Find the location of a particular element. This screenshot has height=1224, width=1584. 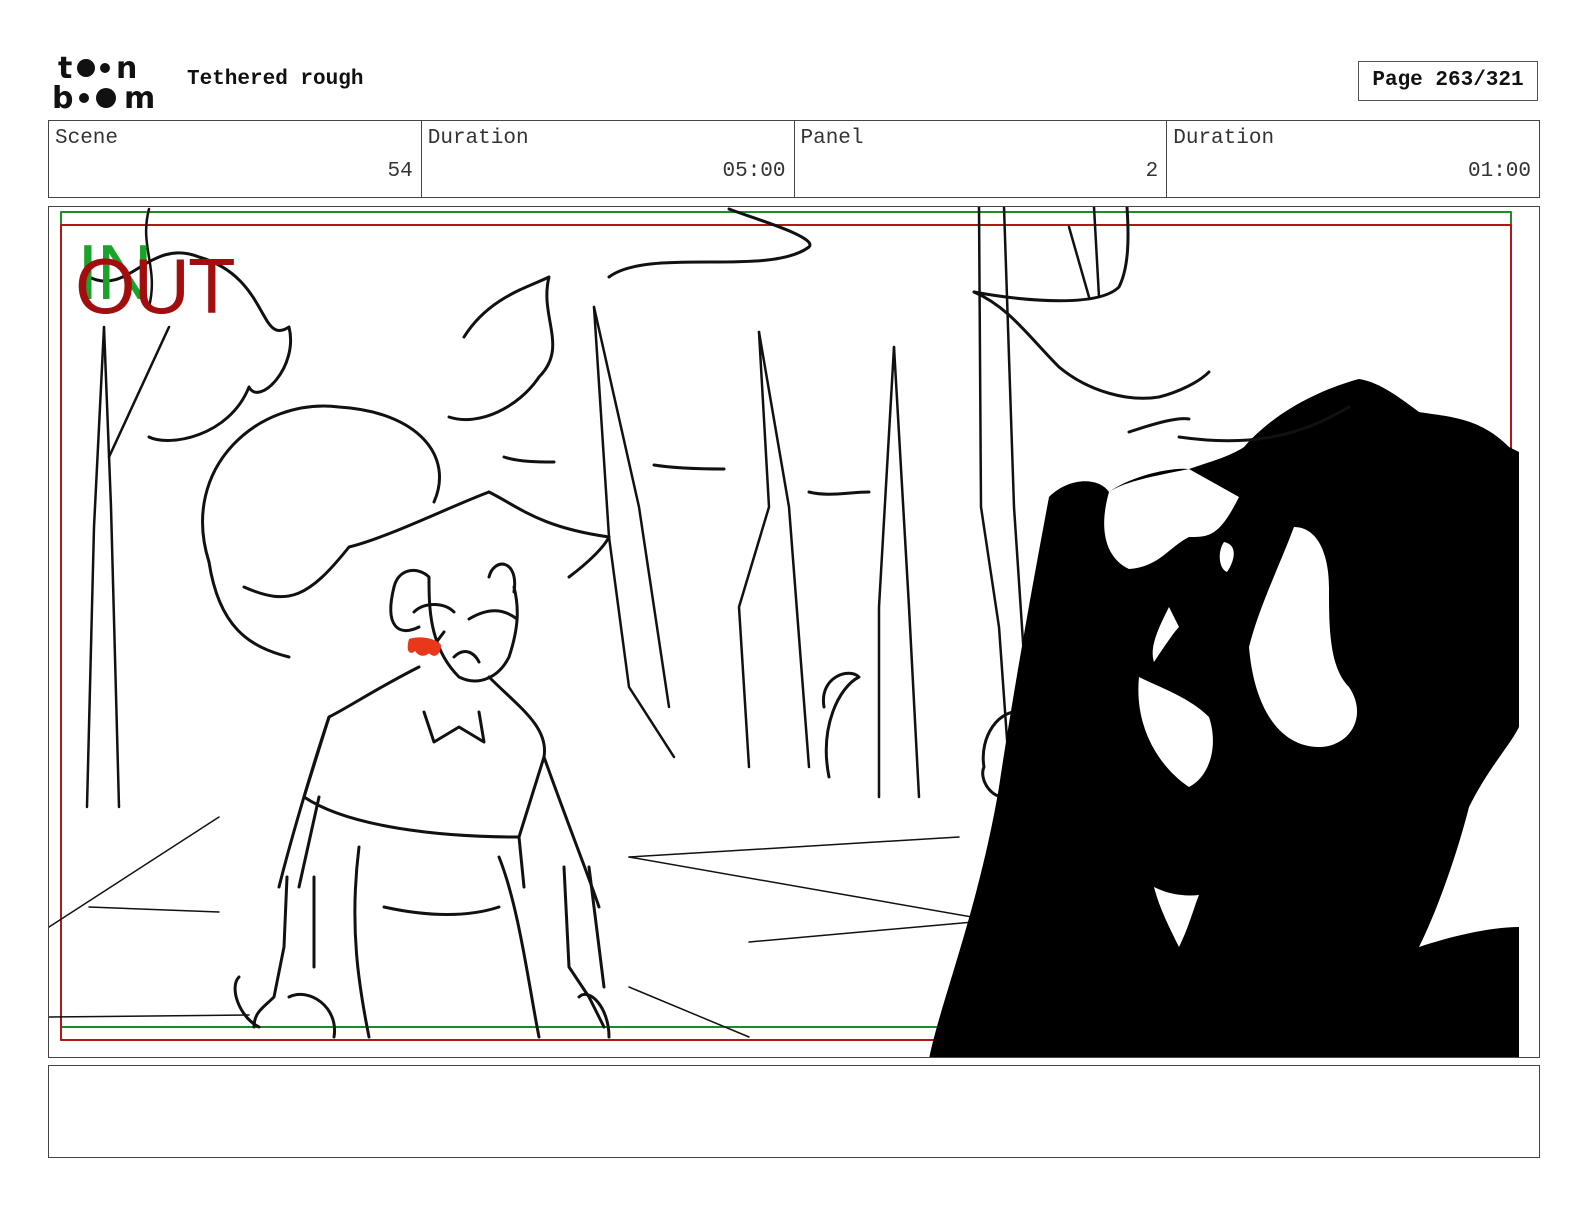

svg-text: m is located at coordinates (139, 96).